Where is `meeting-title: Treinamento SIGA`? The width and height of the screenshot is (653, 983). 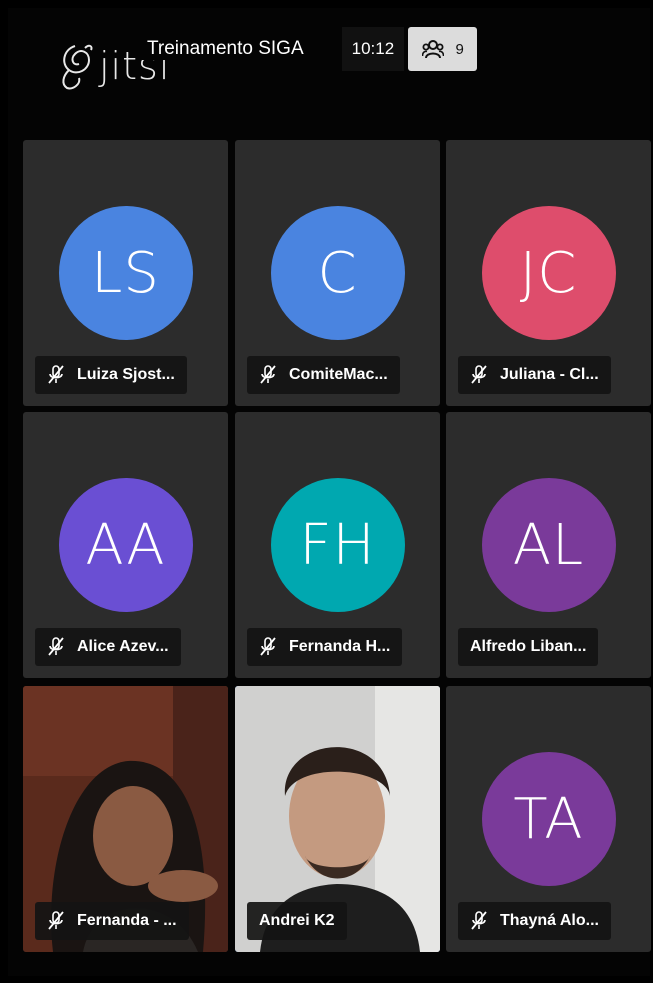
meeting-title: Treinamento SIGA is located at coordinates (225, 49).